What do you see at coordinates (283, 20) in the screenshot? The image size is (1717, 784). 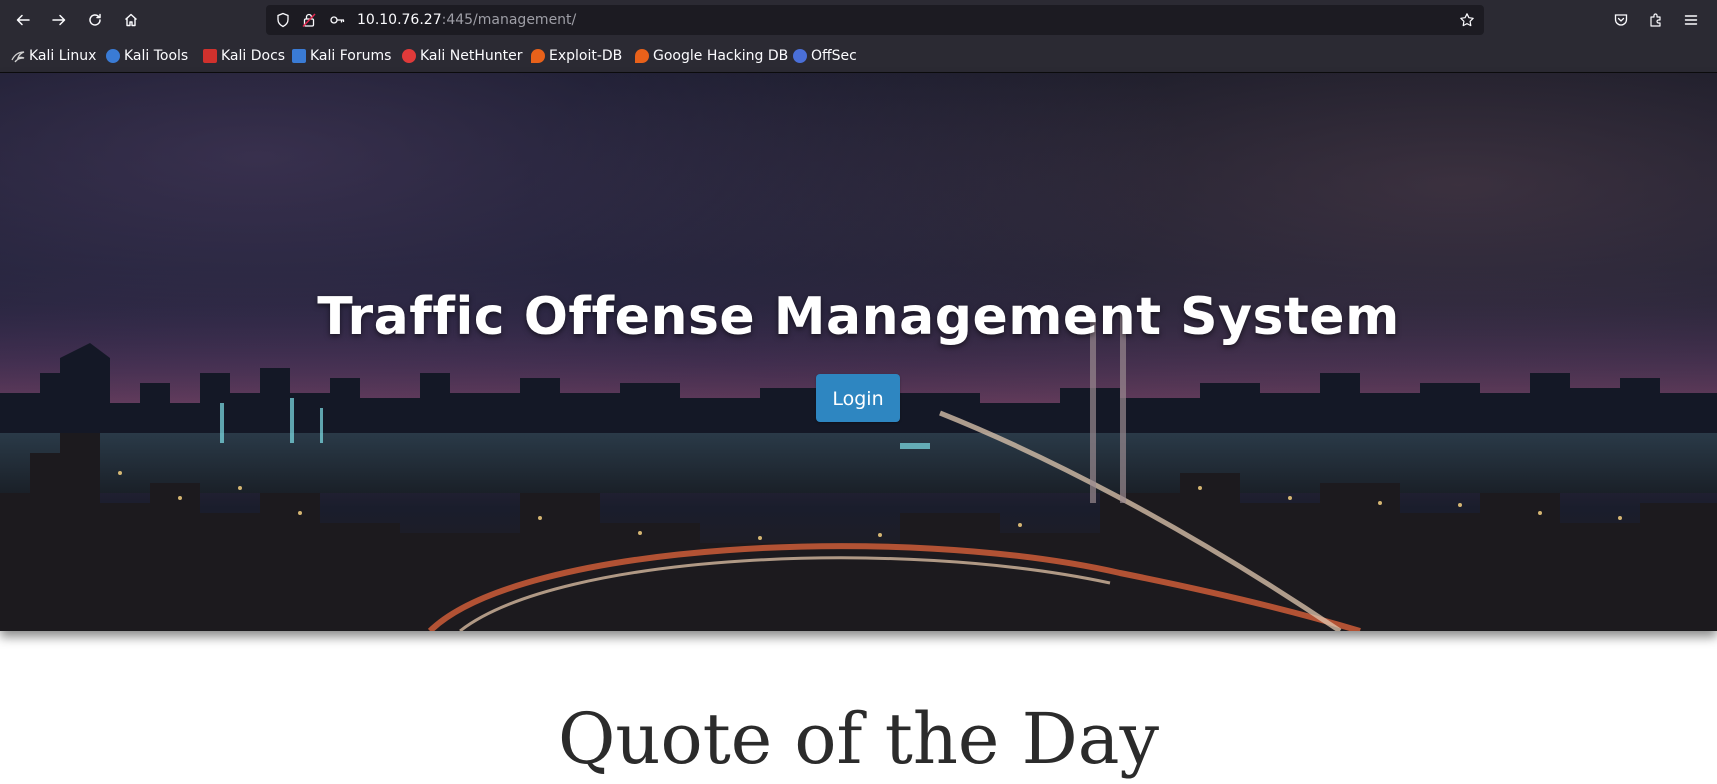 I see `shield-icon` at bounding box center [283, 20].